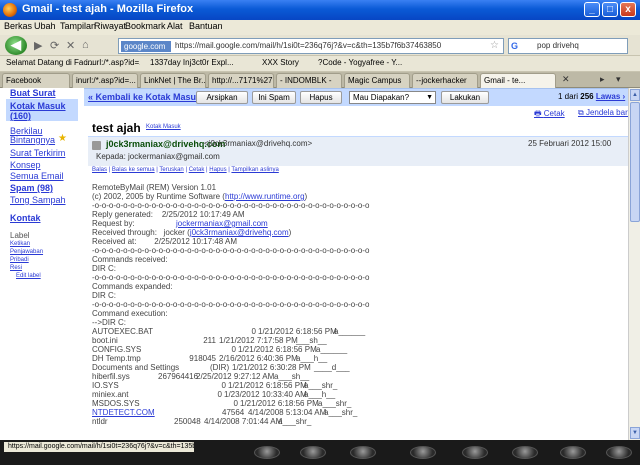  I want to click on print-message-link: Cetak, so click(197, 170).